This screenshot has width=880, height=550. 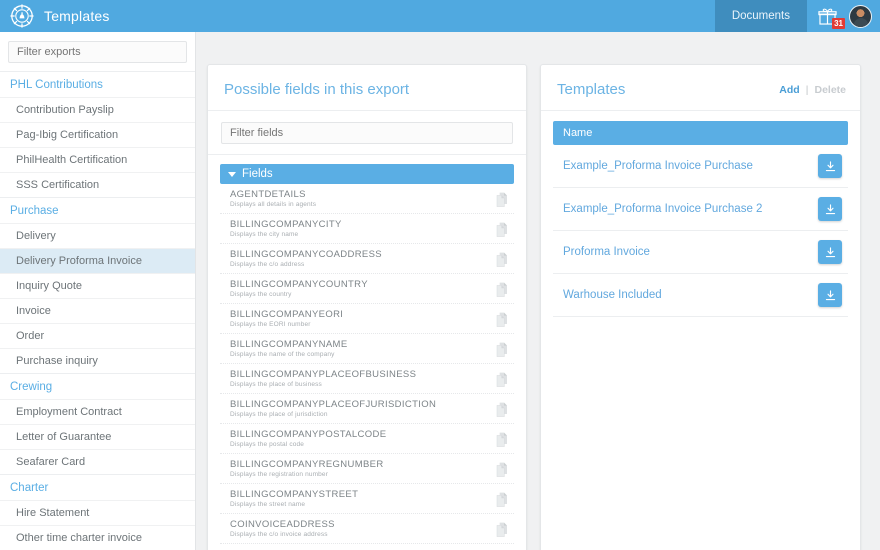 What do you see at coordinates (97, 235) in the screenshot?
I see `sidebar-item-delivery: Delivery` at bounding box center [97, 235].